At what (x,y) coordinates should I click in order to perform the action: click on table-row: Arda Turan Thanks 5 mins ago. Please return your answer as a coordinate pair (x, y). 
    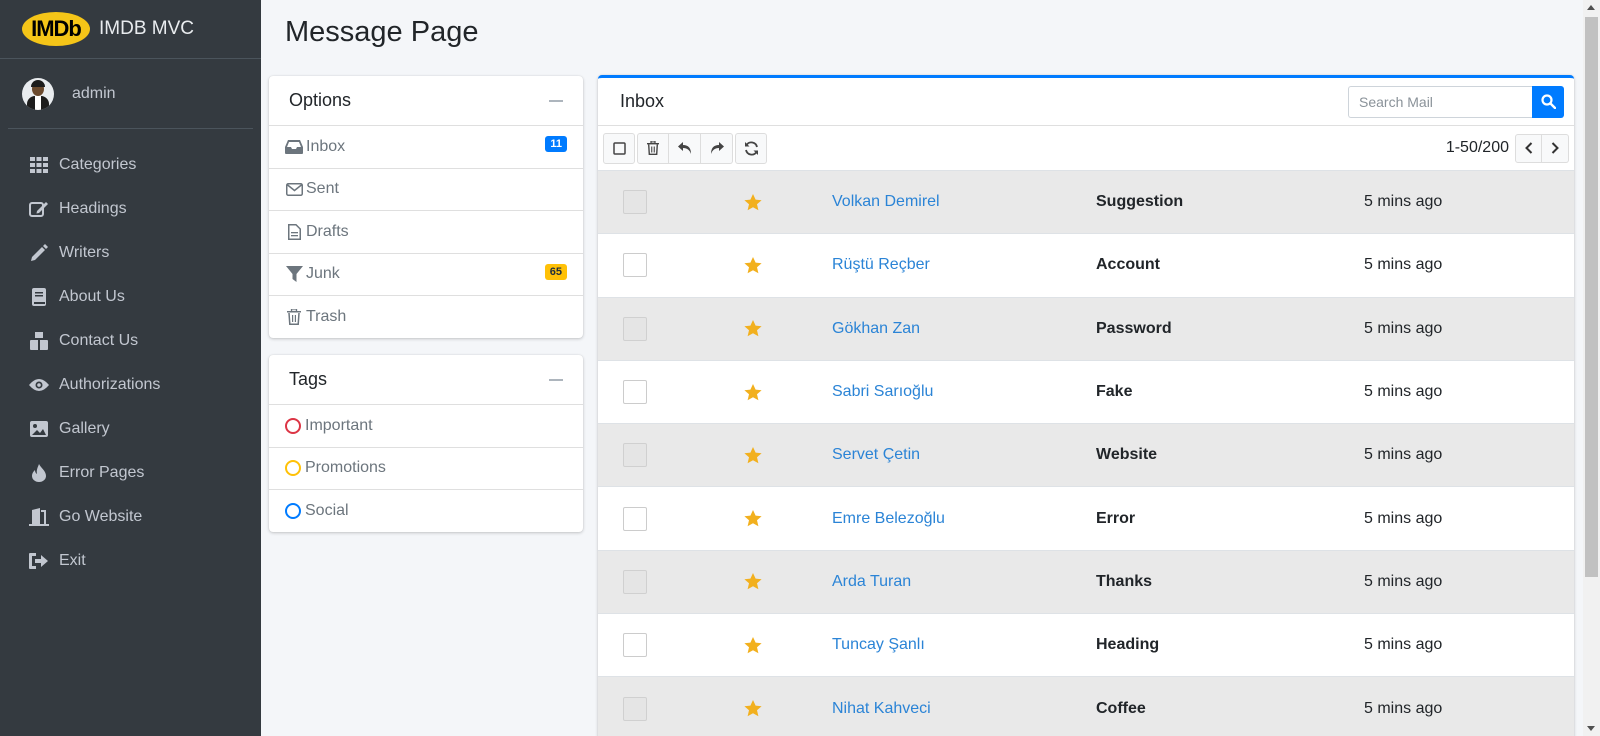
    Looking at the image, I should click on (1086, 581).